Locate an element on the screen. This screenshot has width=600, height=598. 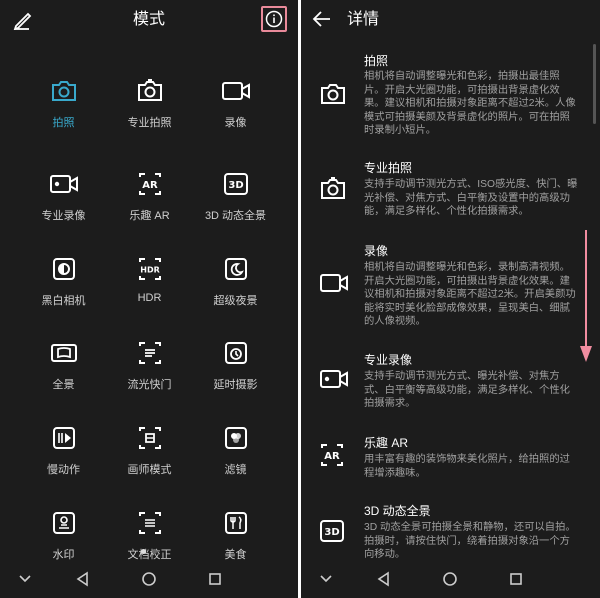
desc-line: 片。开启大光圈功能，可拍摄出背景虚化效 is located at coordinates (462, 90).